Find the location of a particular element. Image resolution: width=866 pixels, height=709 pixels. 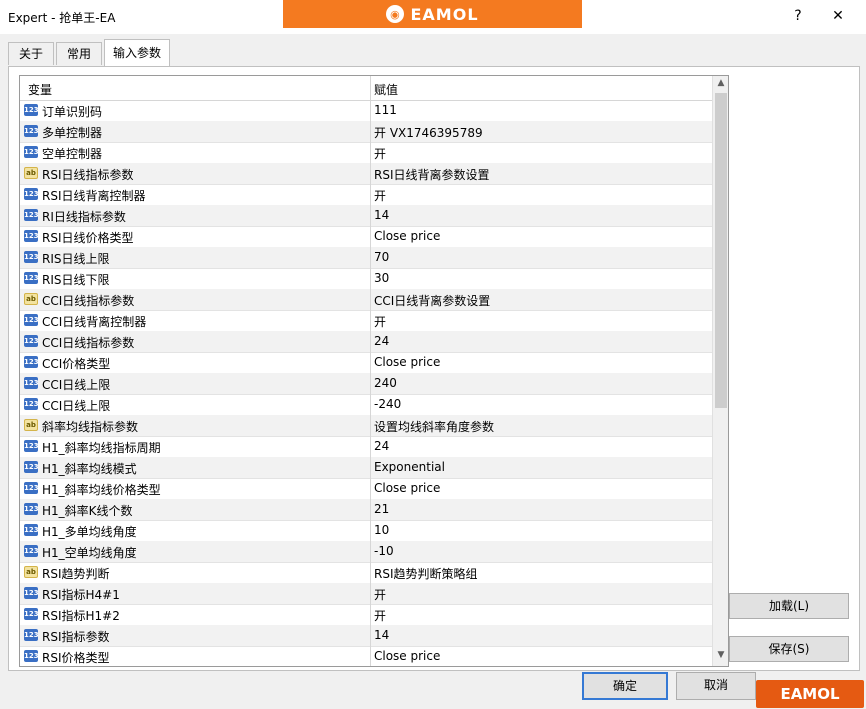

parameter-value: Exponential is located at coordinates (409, 467).